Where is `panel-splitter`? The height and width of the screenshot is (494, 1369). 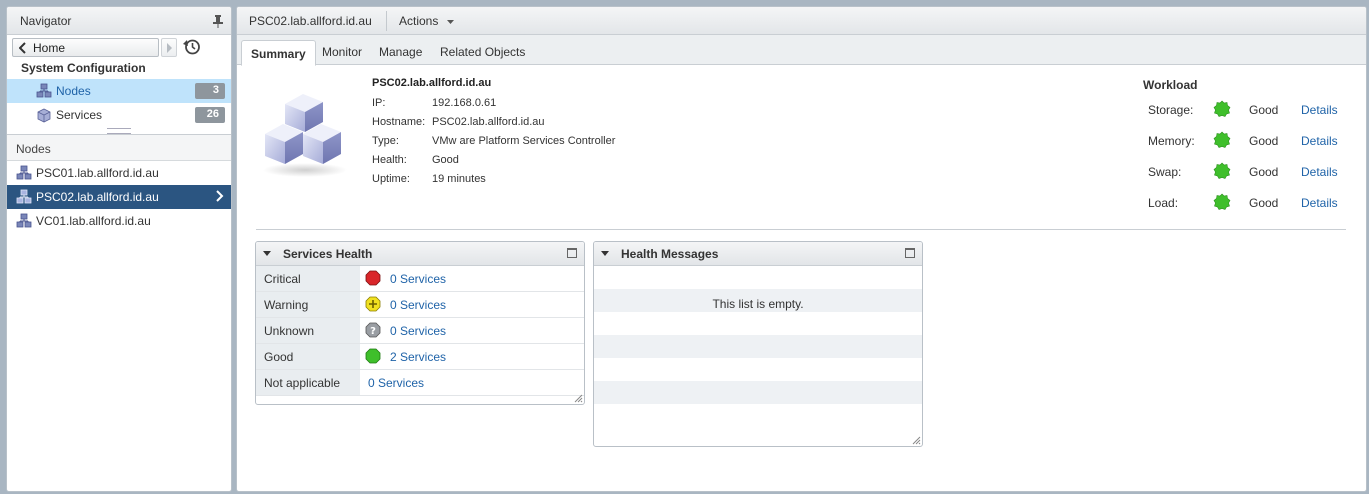
panel-splitter is located at coordinates (119, 131).